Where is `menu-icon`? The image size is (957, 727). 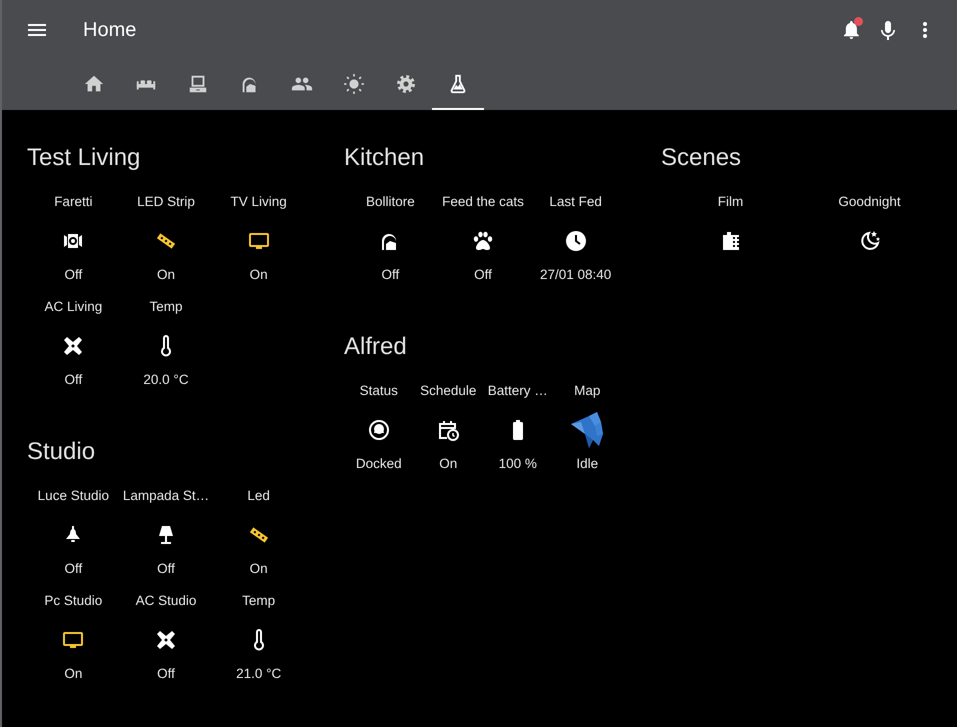
menu-icon is located at coordinates (37, 30).